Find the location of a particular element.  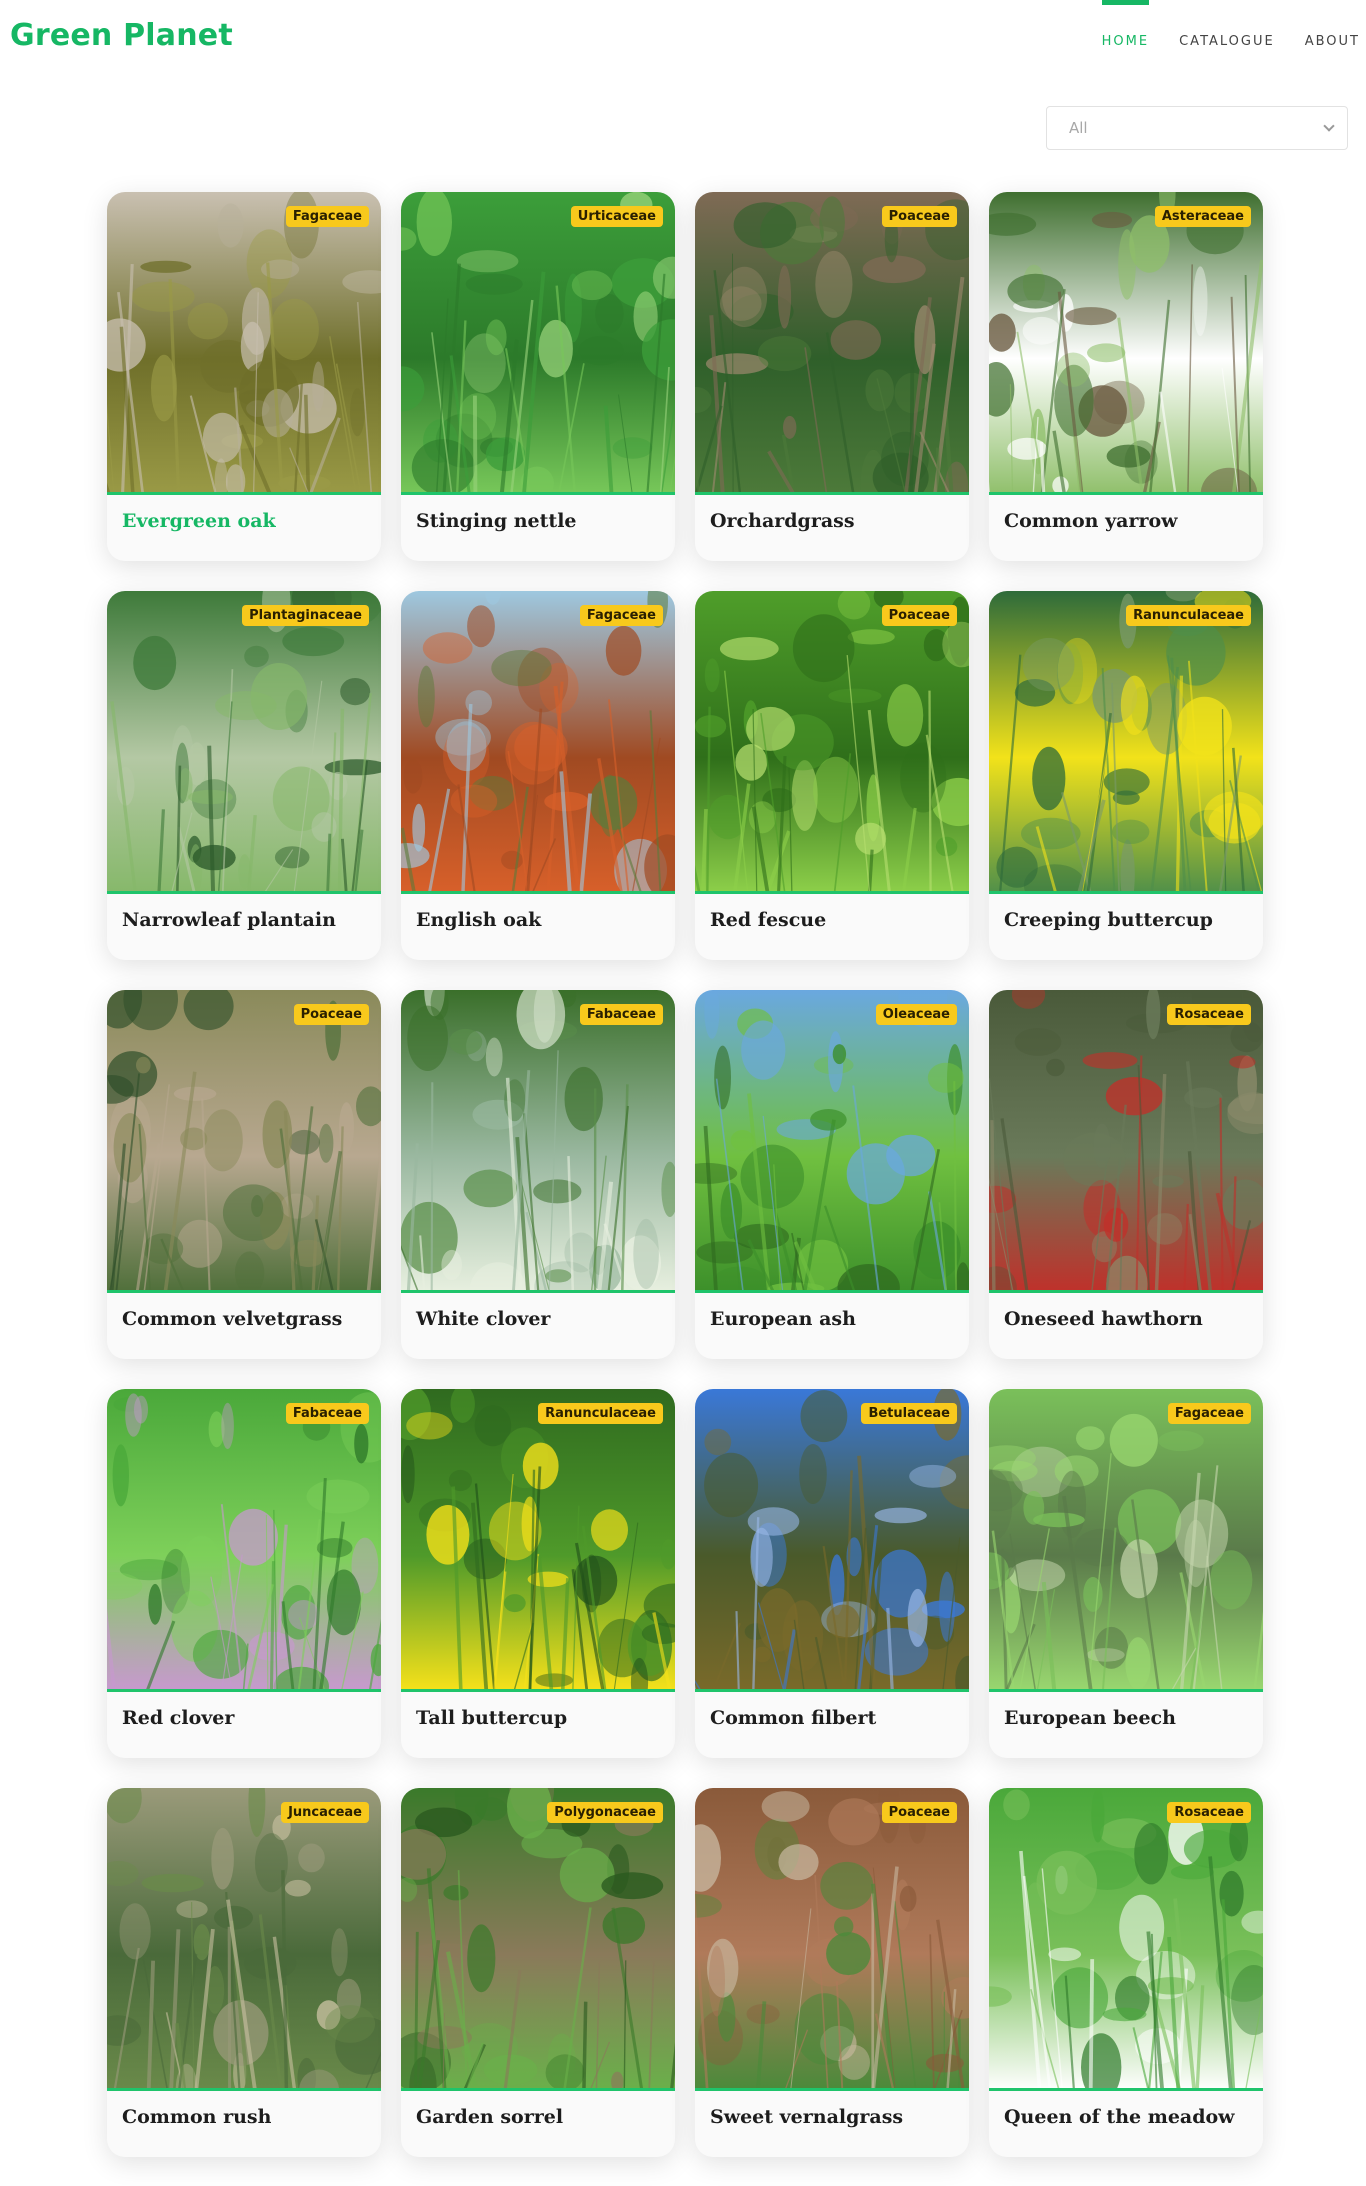

plant-name: Evergreen oak is located at coordinates (199, 521).